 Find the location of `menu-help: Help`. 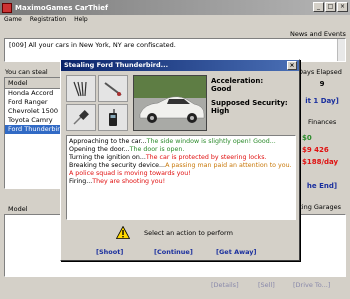

menu-help: Help is located at coordinates (81, 20).